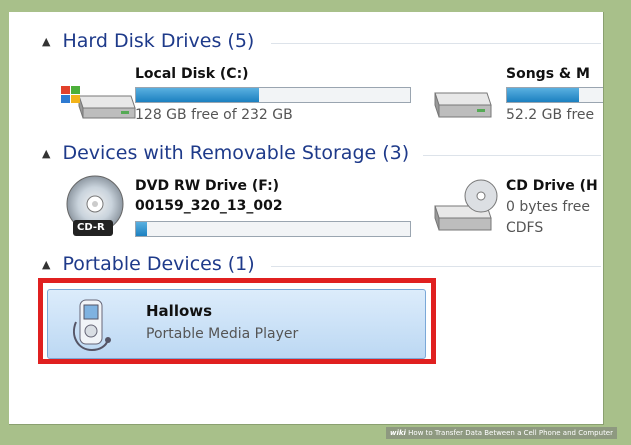 The width and height of the screenshot is (631, 445). What do you see at coordinates (158, 264) in the screenshot?
I see `group-label: Portable Devices (1)` at bounding box center [158, 264].